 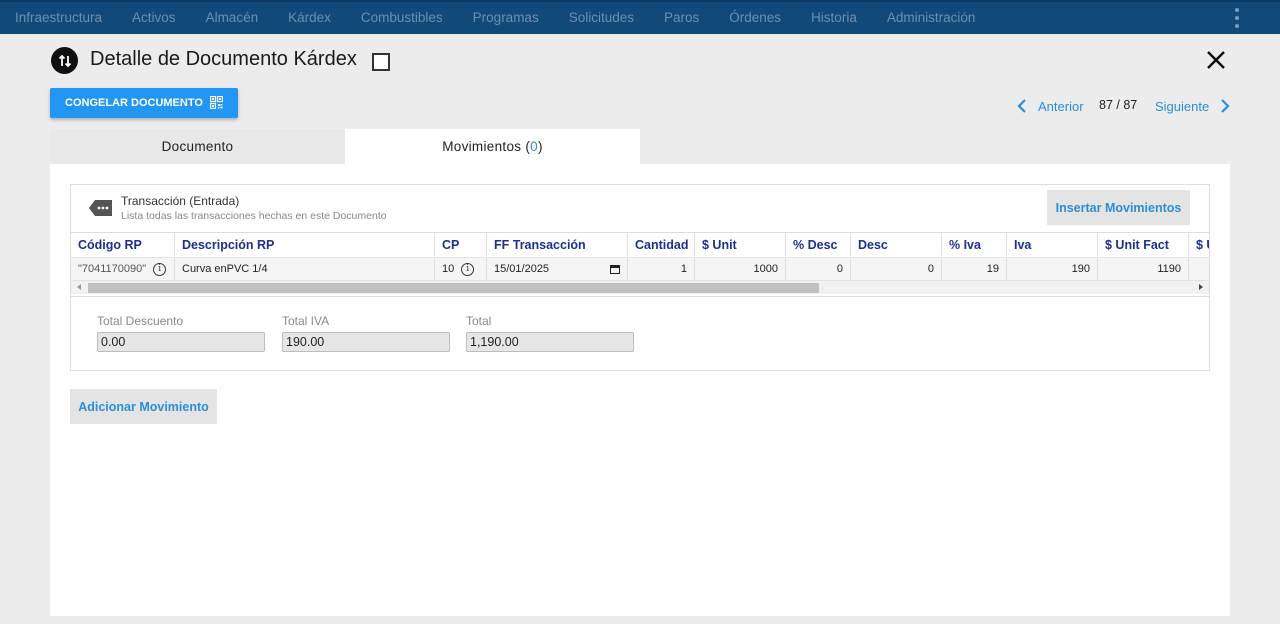 I want to click on cell-iva: 190, so click(x=1052, y=269).